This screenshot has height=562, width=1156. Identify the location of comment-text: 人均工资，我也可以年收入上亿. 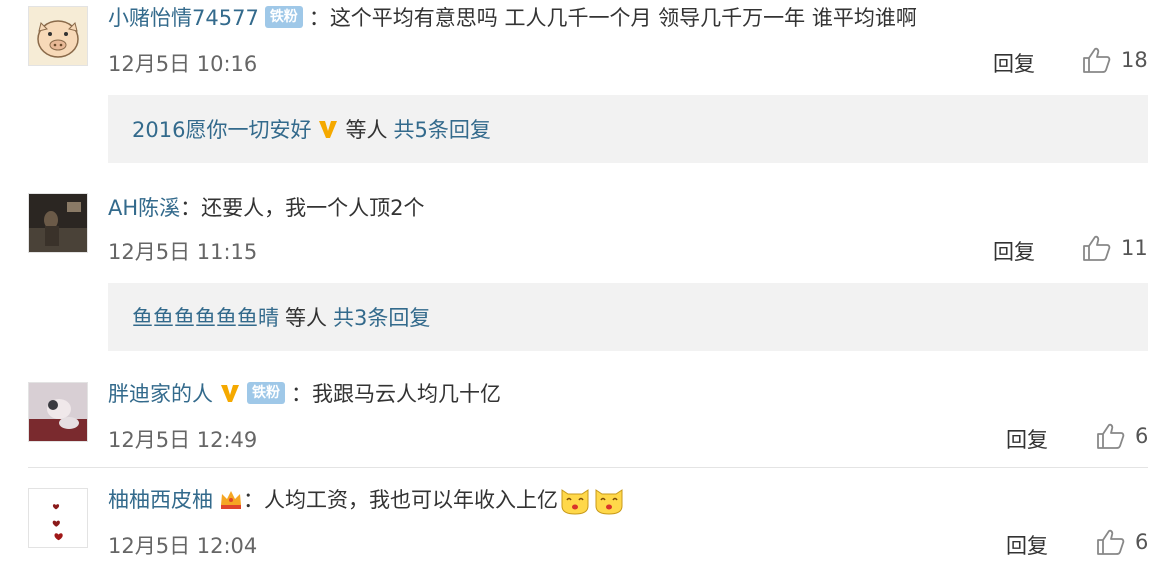
(411, 500).